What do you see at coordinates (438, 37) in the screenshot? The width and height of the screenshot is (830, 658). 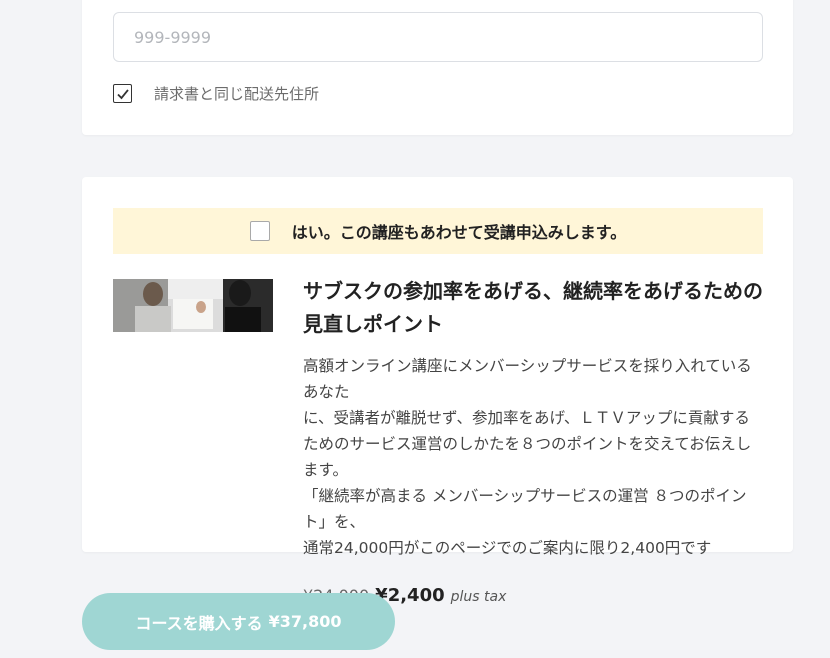 I see `zip-code-input` at bounding box center [438, 37].